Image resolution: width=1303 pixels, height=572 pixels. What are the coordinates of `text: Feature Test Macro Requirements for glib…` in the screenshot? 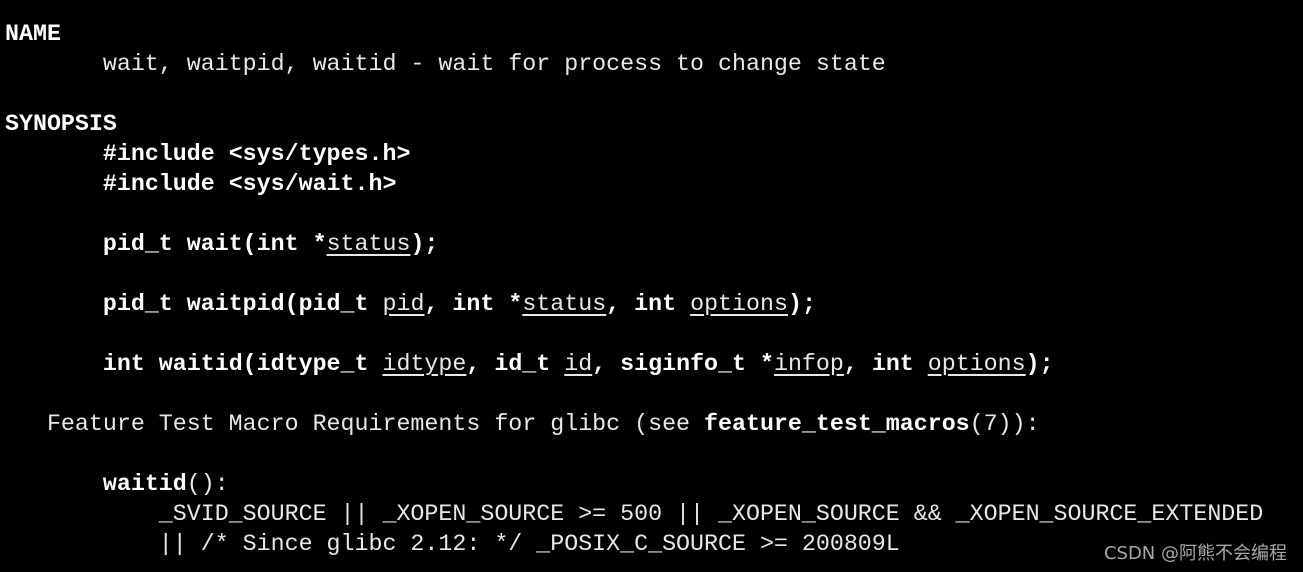 It's located at (355, 424).